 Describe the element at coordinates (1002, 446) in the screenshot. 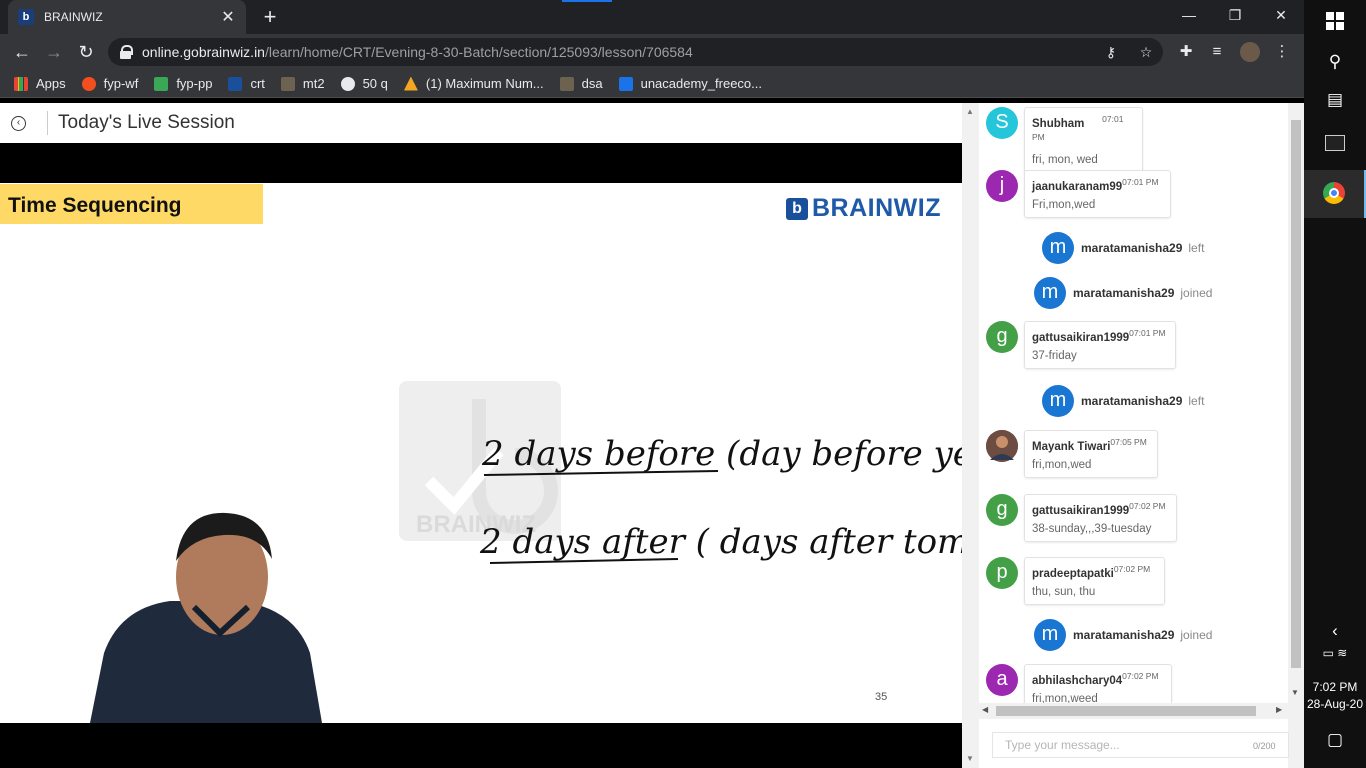

I see `user-photo-avatar` at that location.